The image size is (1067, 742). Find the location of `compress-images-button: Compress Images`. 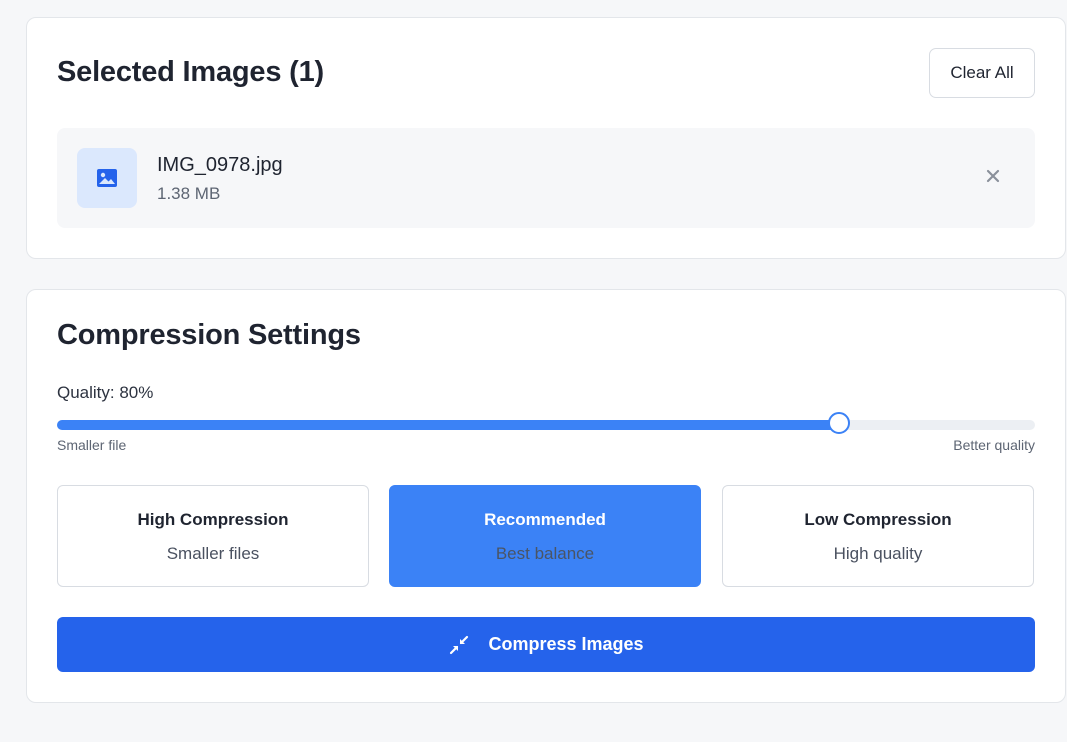

compress-images-button: Compress Images is located at coordinates (546, 644).